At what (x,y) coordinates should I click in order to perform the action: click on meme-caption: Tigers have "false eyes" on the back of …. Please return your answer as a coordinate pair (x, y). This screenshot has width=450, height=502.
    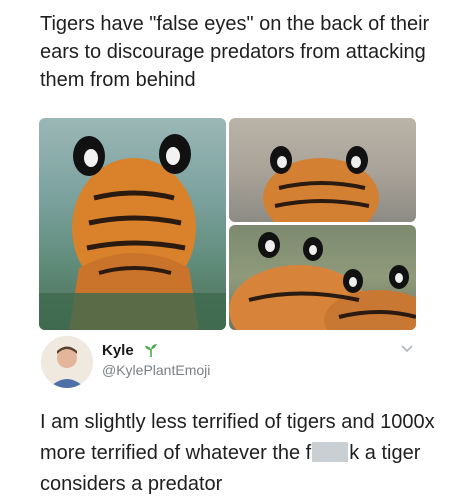
    Looking at the image, I should click on (235, 52).